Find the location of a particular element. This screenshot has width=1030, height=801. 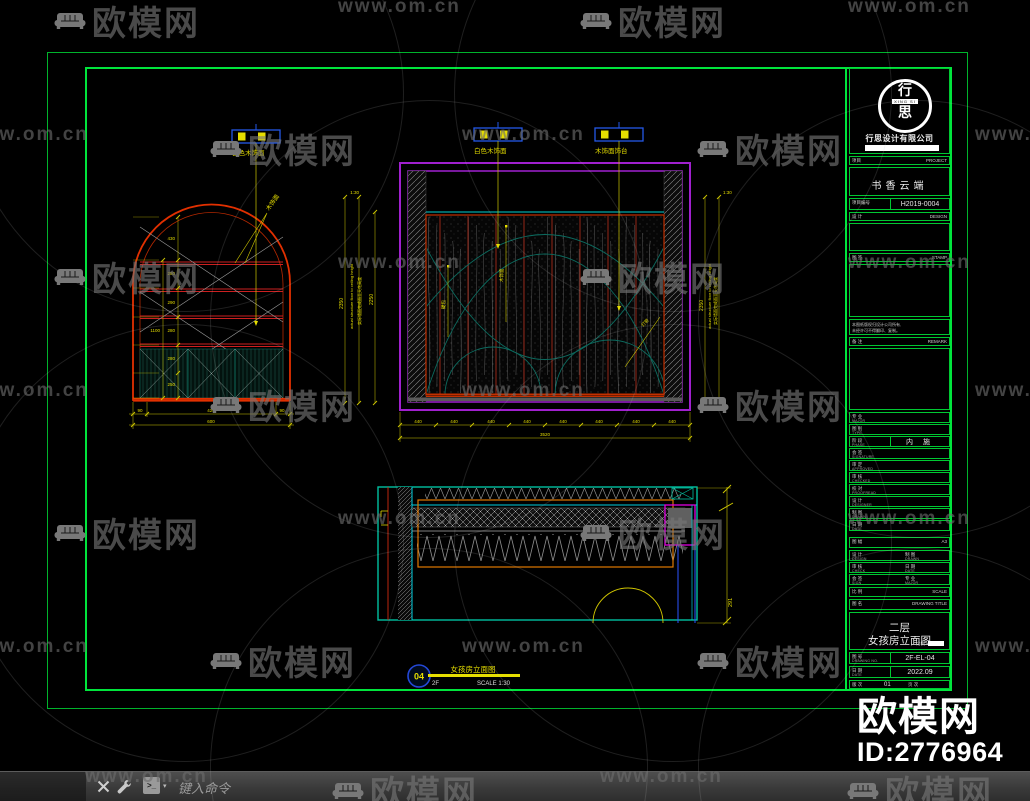

site-name: 欧模网 is located at coordinates (918, 717).